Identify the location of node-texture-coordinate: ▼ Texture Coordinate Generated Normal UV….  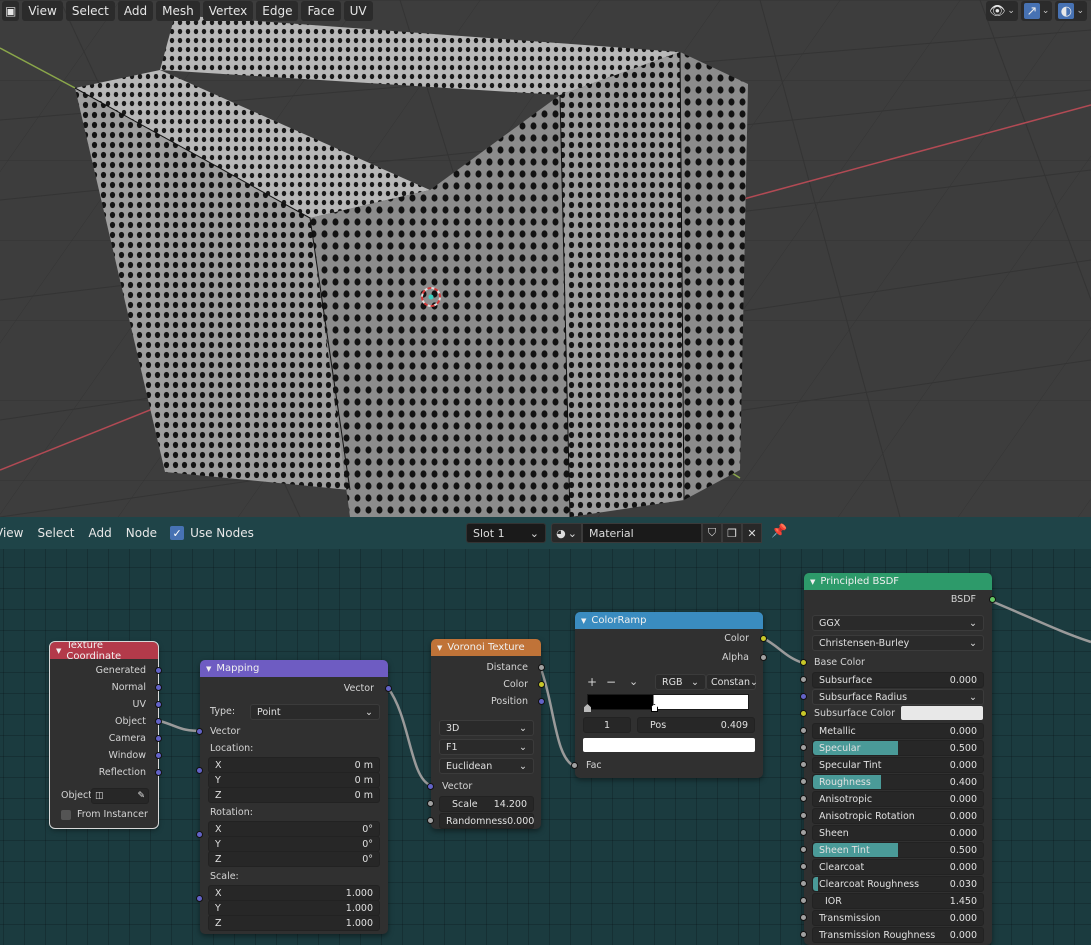
(105, 734).